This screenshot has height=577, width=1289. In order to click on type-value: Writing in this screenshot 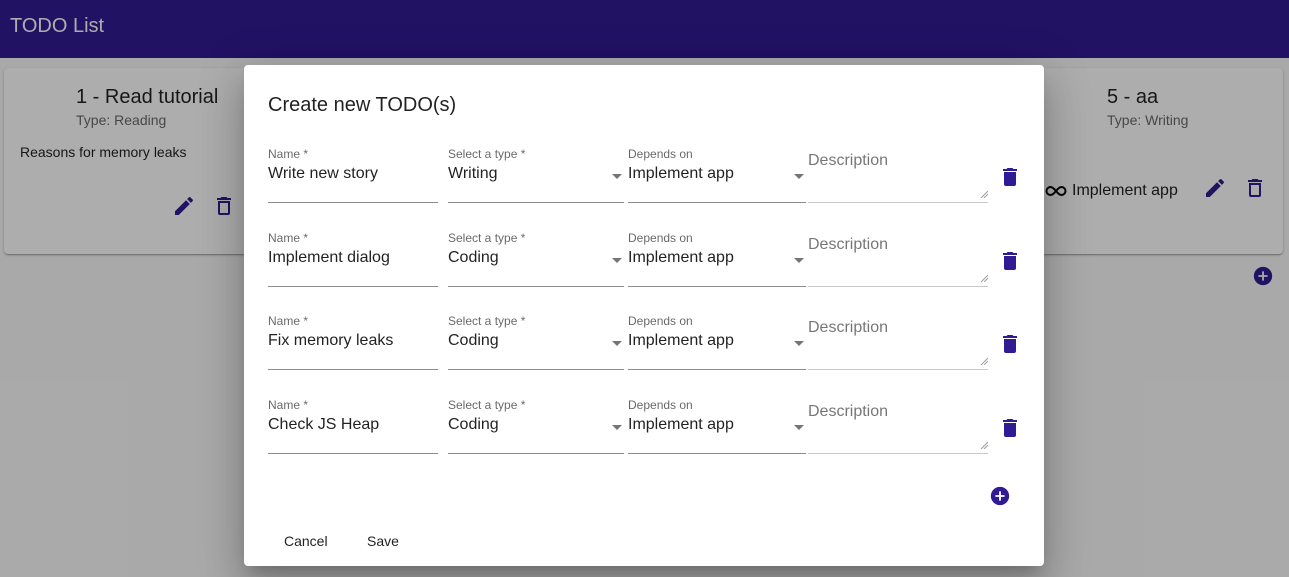, I will do `click(473, 174)`.